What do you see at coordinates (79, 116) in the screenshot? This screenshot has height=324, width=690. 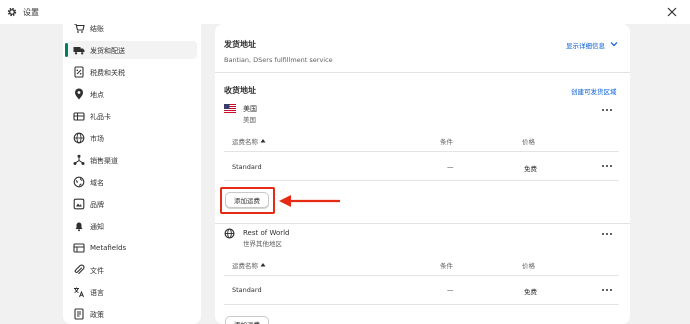 I see `gift-card-icon` at bounding box center [79, 116].